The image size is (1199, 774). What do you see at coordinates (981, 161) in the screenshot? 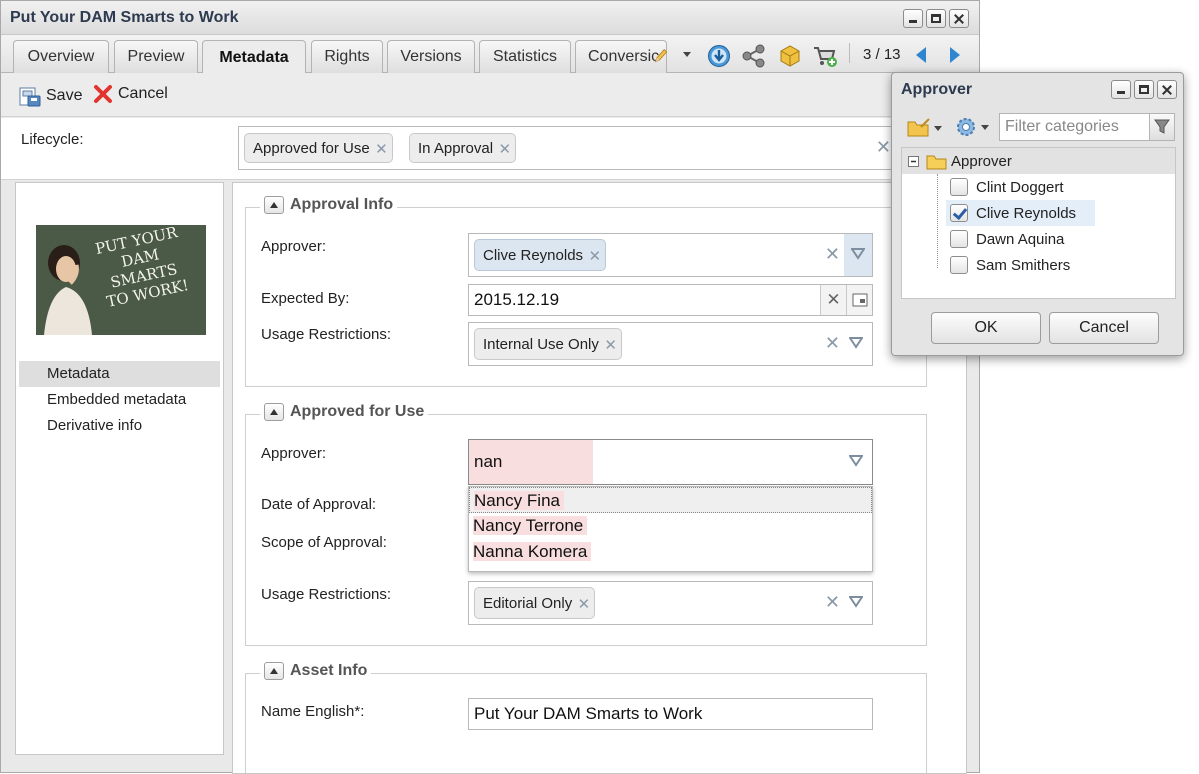
I see `tree-root-label: Approver` at bounding box center [981, 161].